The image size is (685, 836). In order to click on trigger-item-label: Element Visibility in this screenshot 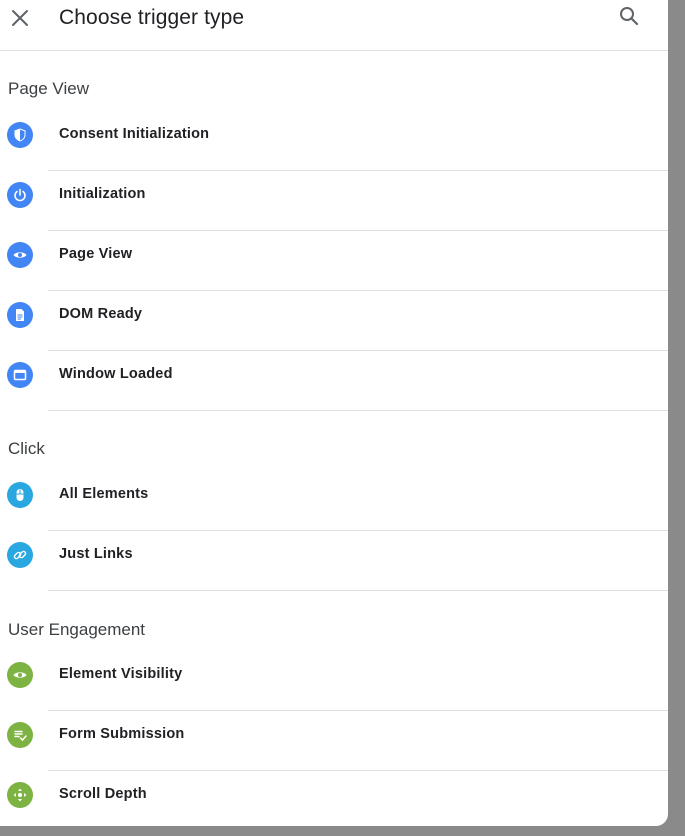, I will do `click(121, 674)`.